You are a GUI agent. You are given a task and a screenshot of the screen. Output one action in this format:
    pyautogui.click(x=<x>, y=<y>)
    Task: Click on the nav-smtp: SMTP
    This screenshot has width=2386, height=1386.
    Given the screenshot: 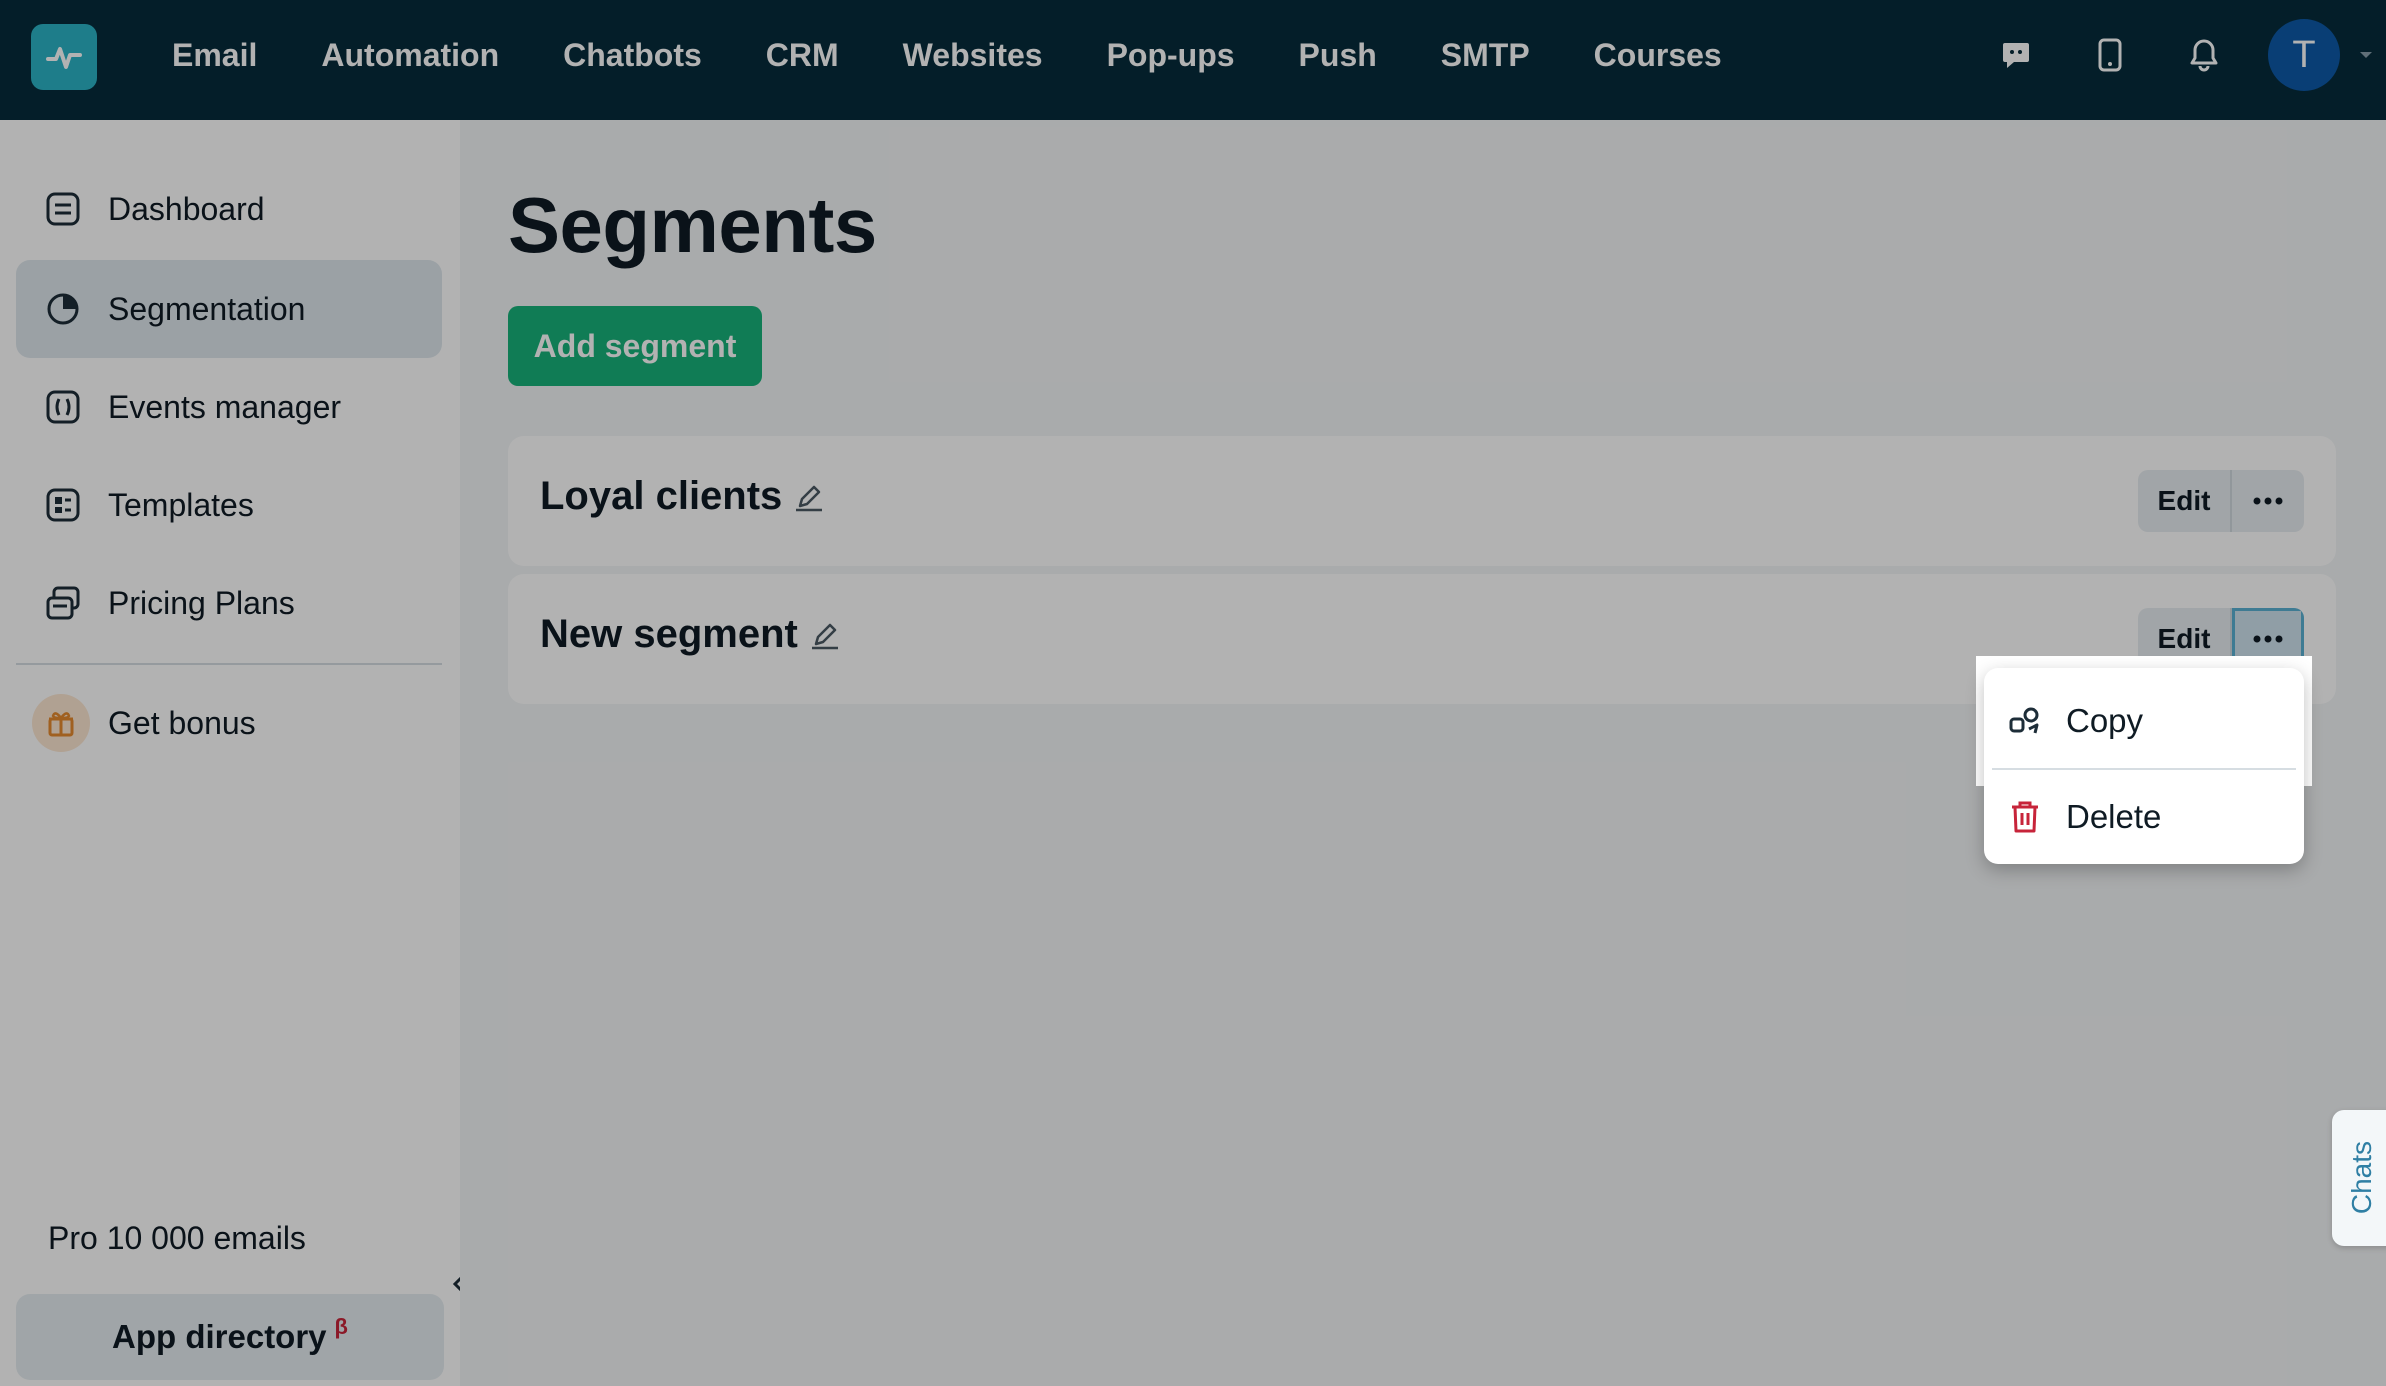 What is the action you would take?
    pyautogui.click(x=1485, y=55)
    